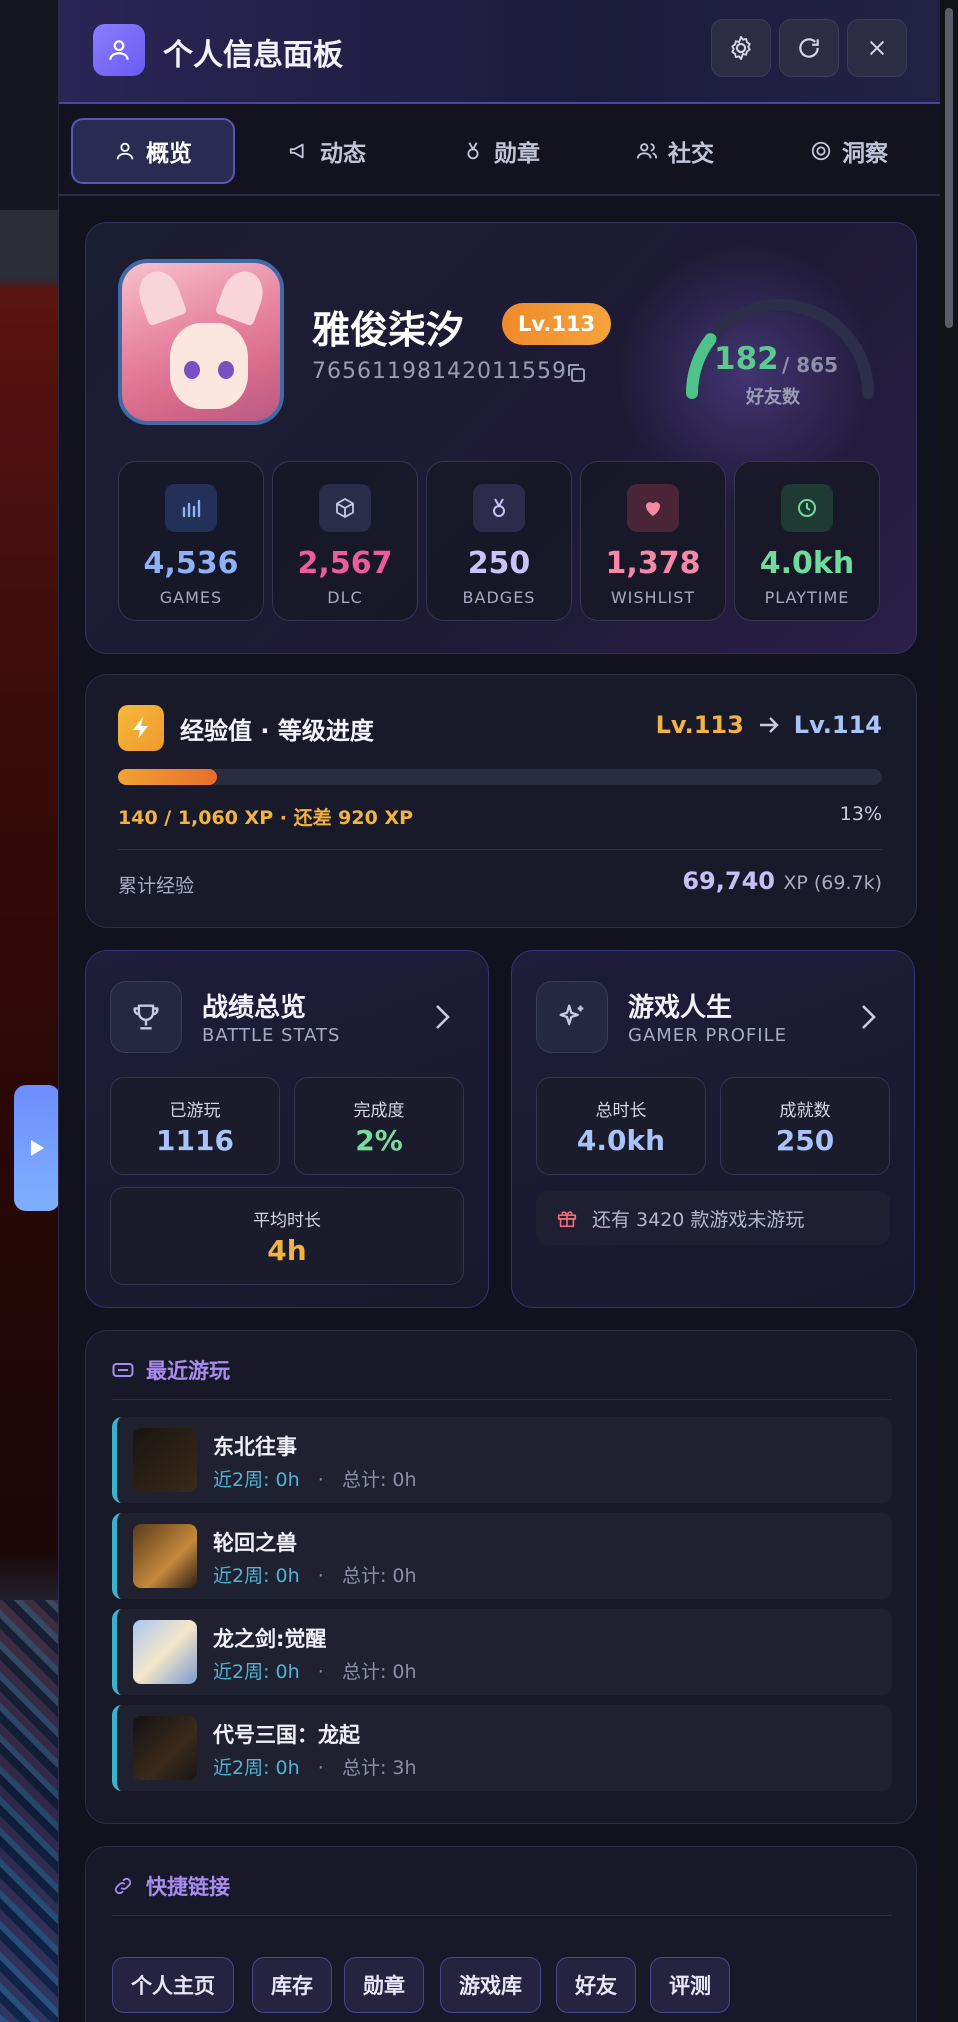  What do you see at coordinates (949, 1011) in the screenshot?
I see `scrollbar` at bounding box center [949, 1011].